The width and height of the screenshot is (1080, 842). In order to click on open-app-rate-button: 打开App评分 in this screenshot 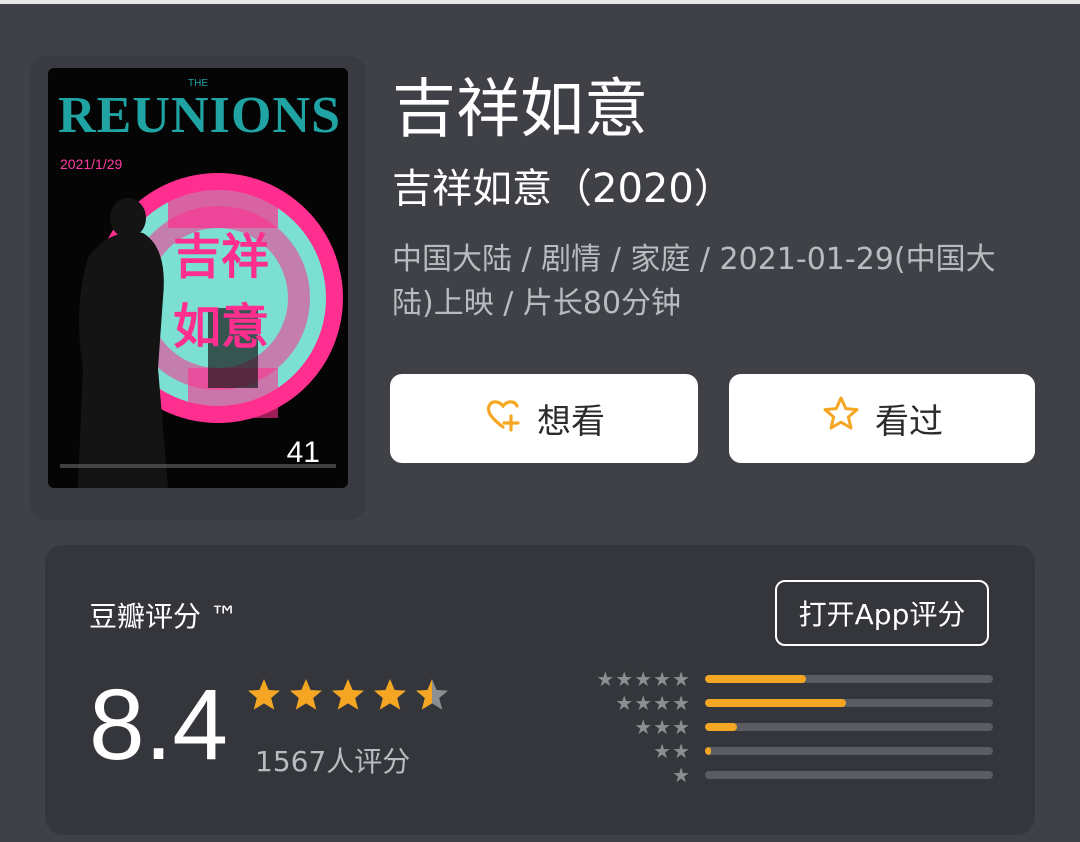, I will do `click(882, 613)`.